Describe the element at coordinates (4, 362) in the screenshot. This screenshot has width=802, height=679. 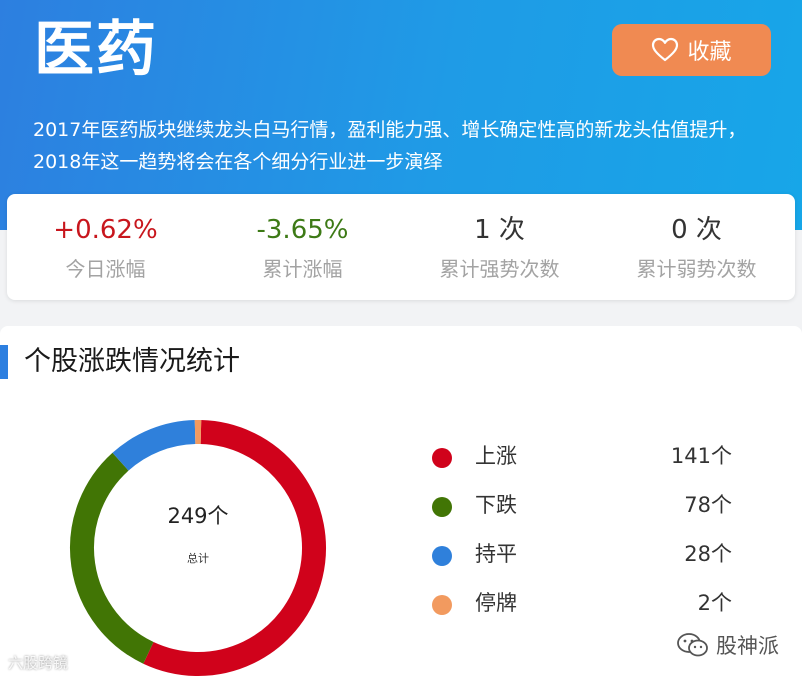
I see `section-accent-bar` at that location.